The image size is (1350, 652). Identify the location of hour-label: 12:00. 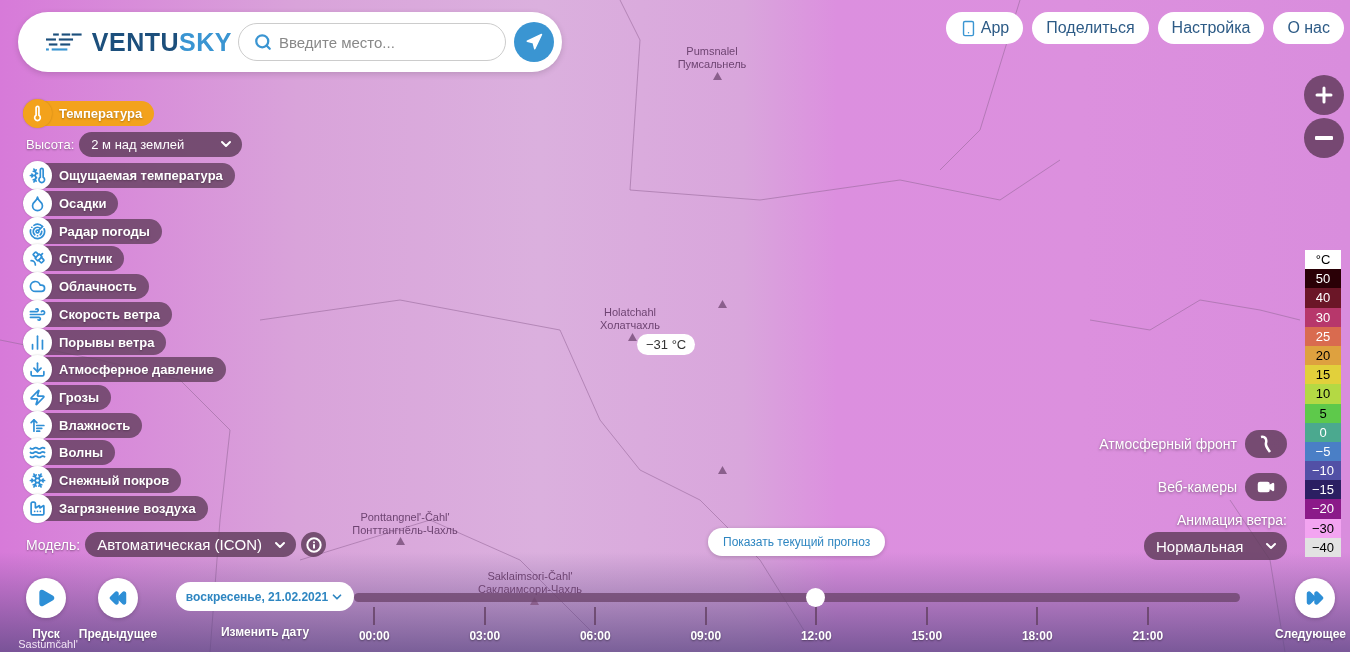
(816, 636).